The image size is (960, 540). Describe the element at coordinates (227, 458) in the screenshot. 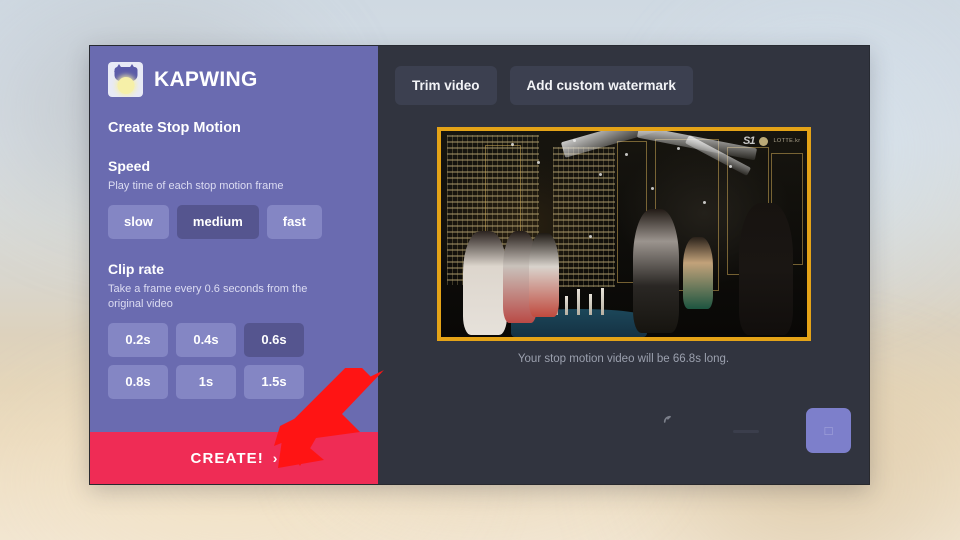

I see `create-button-label: CREATE!` at that location.